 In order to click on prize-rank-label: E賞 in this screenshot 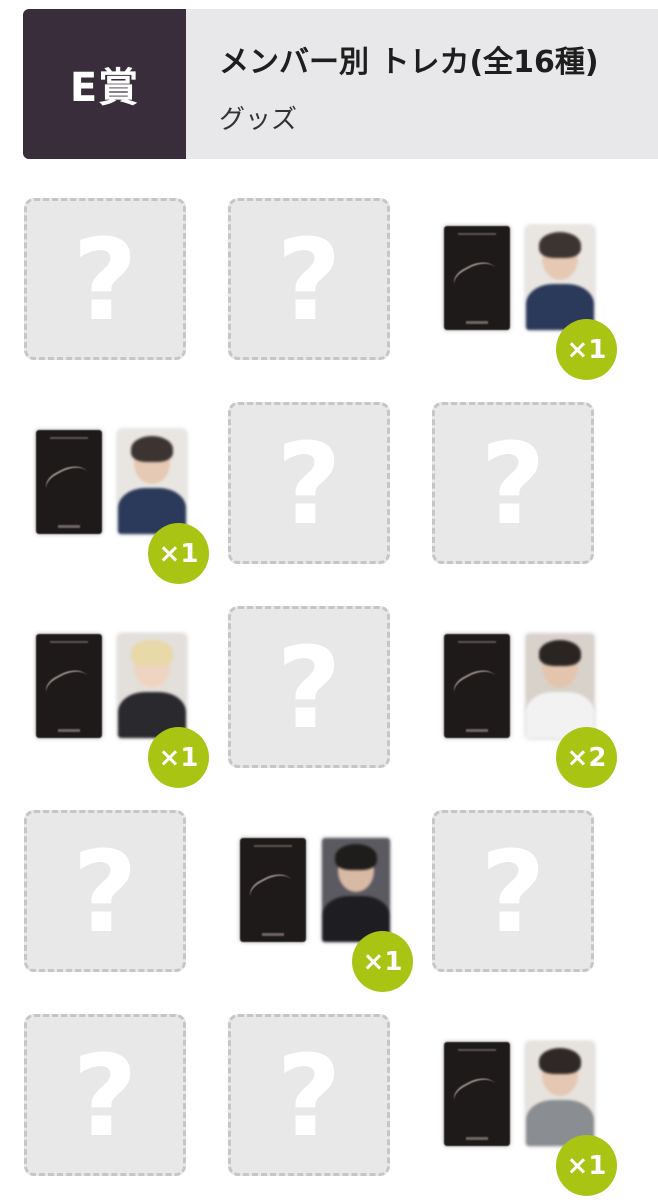, I will do `click(104, 88)`.